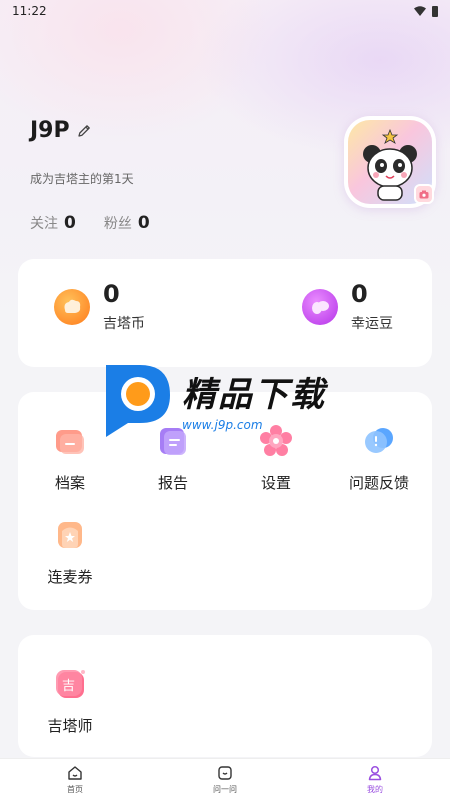  Describe the element at coordinates (275, 483) in the screenshot. I see `menu-label-settings: 设置` at that location.